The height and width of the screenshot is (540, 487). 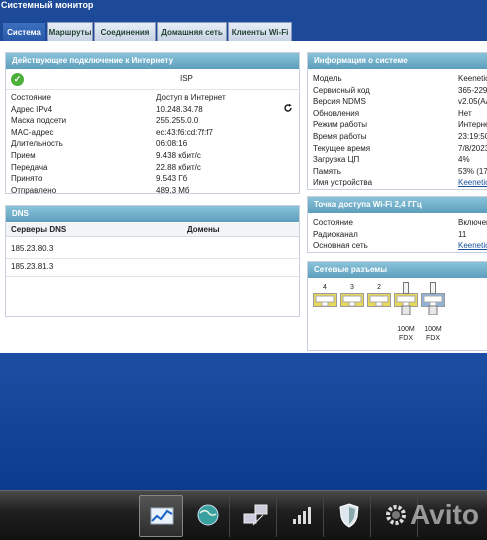 I want to click on internet-row-label: Длительность, so click(x=37, y=144).